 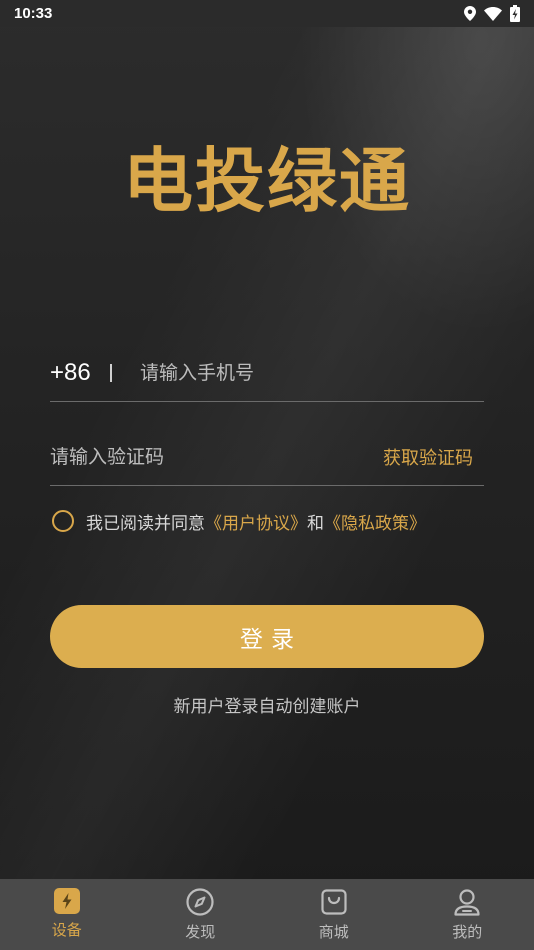 What do you see at coordinates (80, 373) in the screenshot?
I see `country-code: +86` at bounding box center [80, 373].